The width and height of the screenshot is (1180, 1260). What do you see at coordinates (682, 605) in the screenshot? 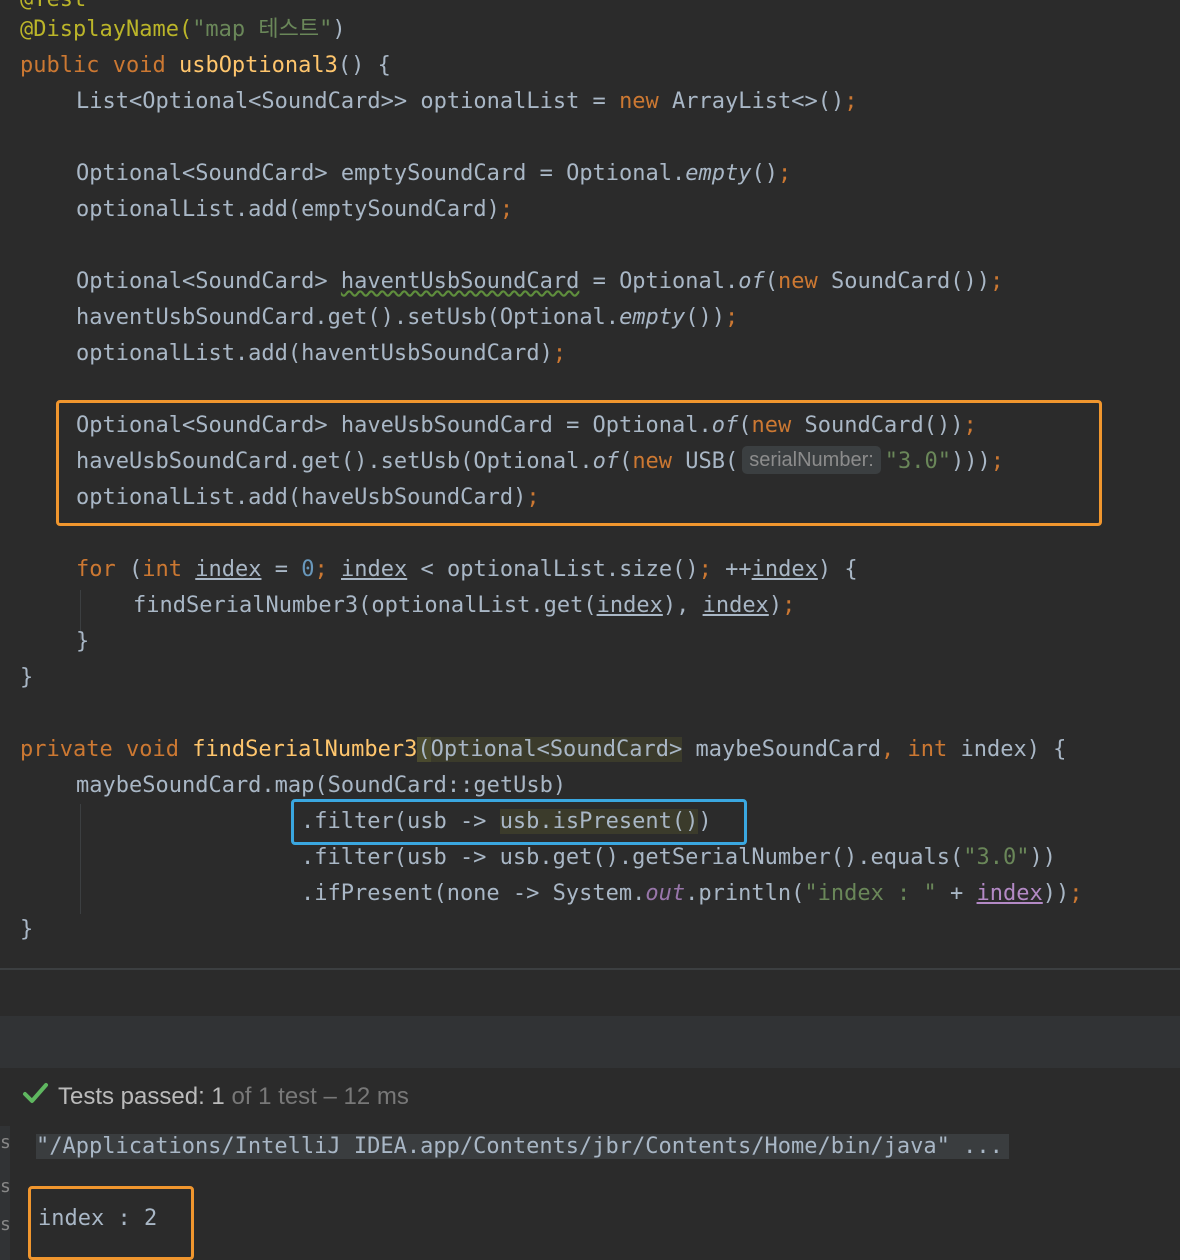
I see `code-text: ),` at bounding box center [682, 605].